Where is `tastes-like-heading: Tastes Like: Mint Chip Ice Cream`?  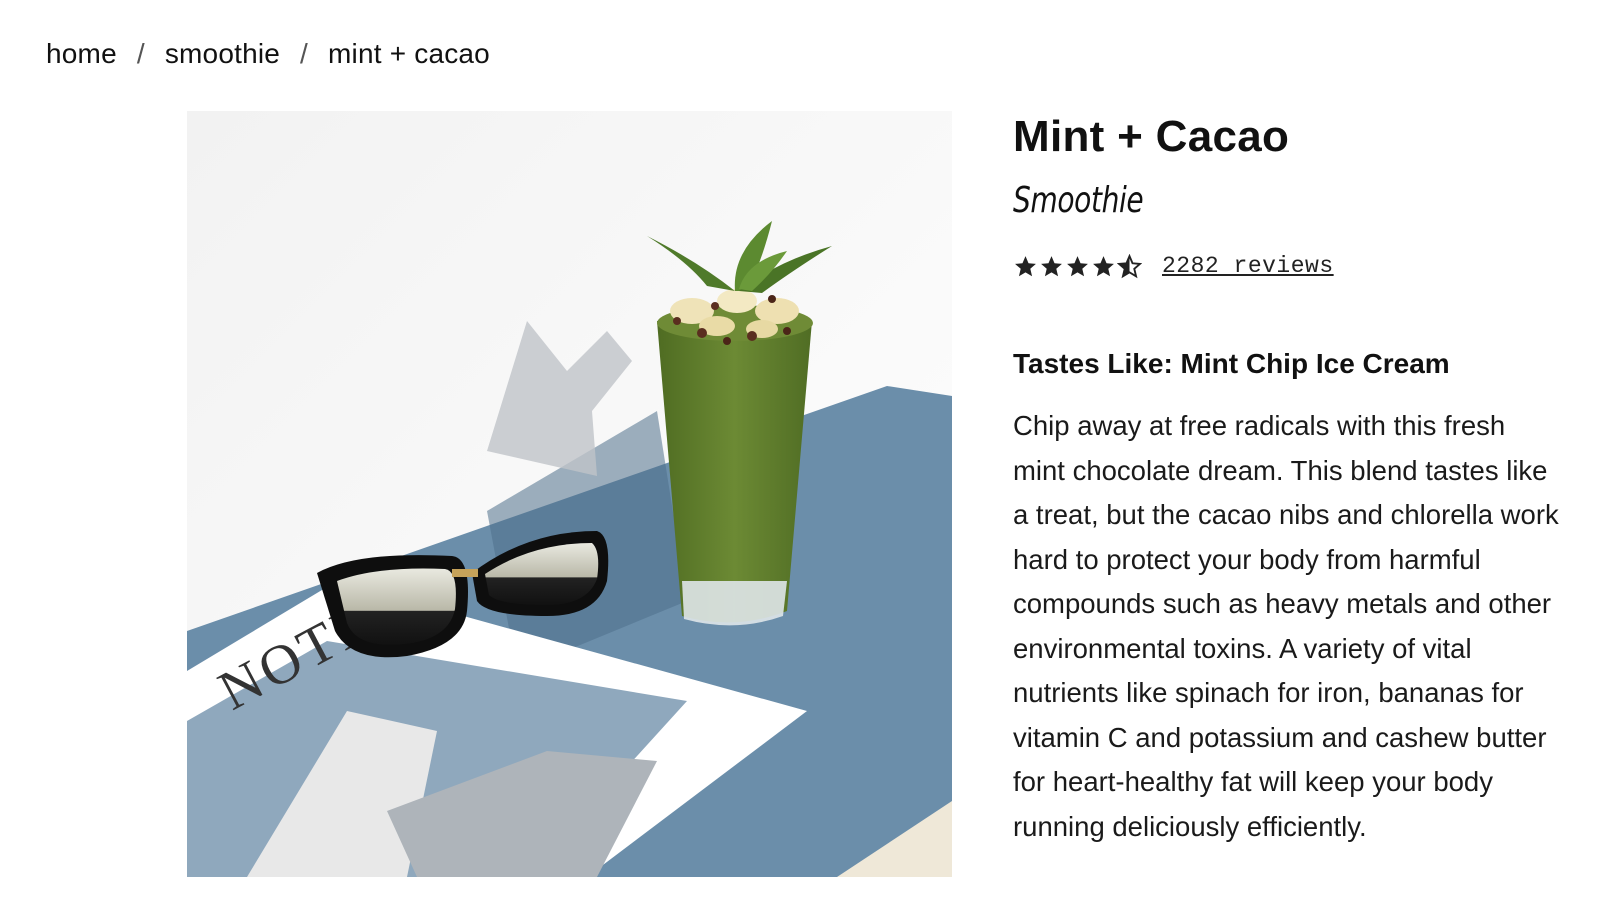 tastes-like-heading: Tastes Like: Mint Chip Ice Cream is located at coordinates (1231, 363).